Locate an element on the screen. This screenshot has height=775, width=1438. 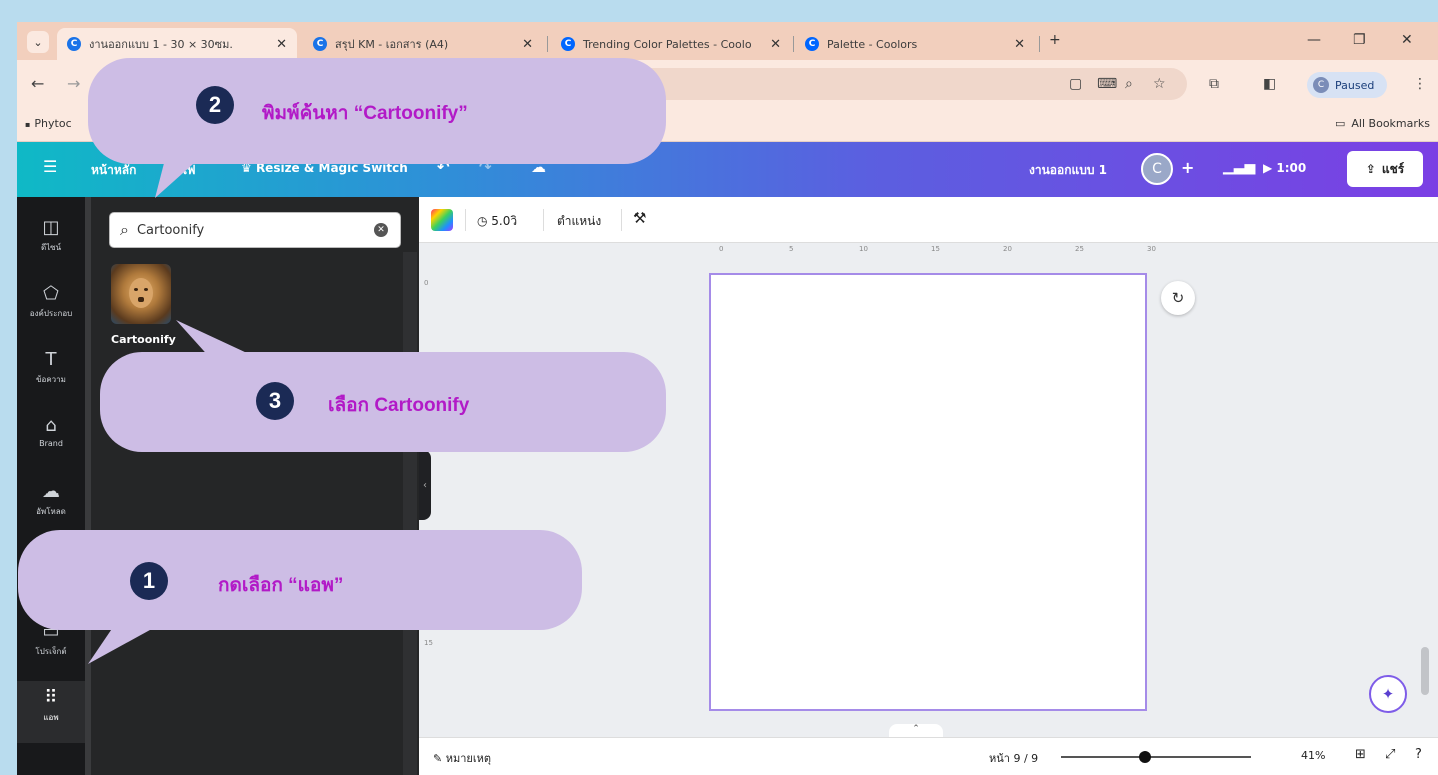
bookmark-item: ▪ Phytoc is located at coordinates (48, 123).